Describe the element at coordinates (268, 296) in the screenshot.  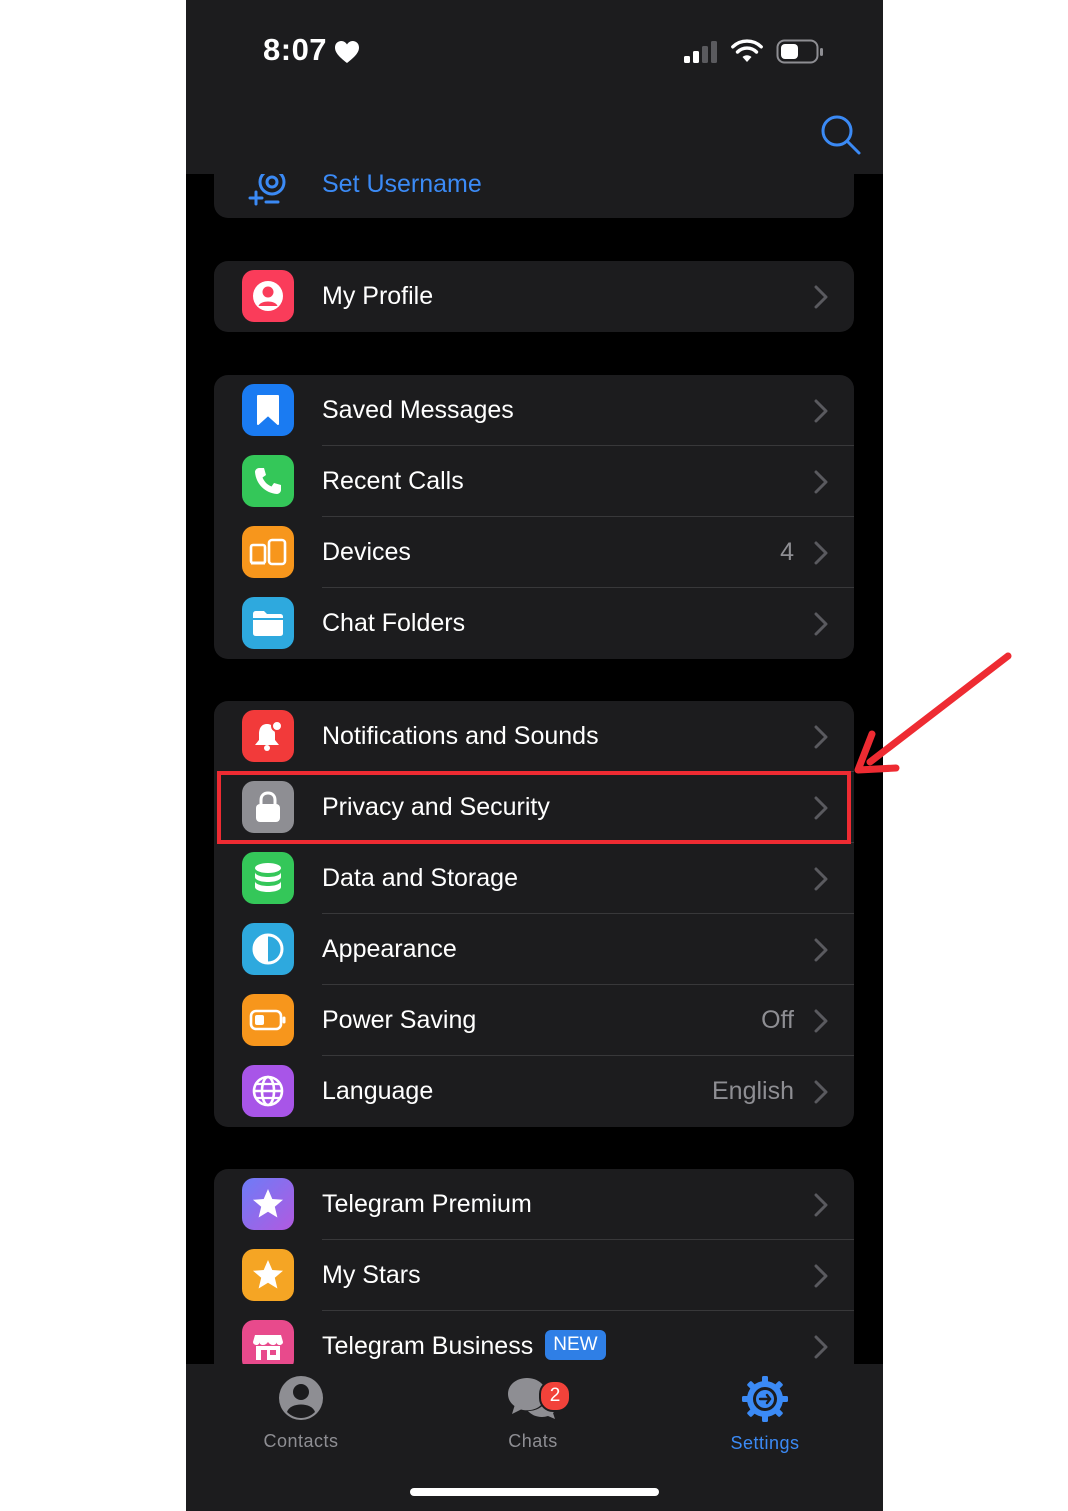
I see `person-icon` at that location.